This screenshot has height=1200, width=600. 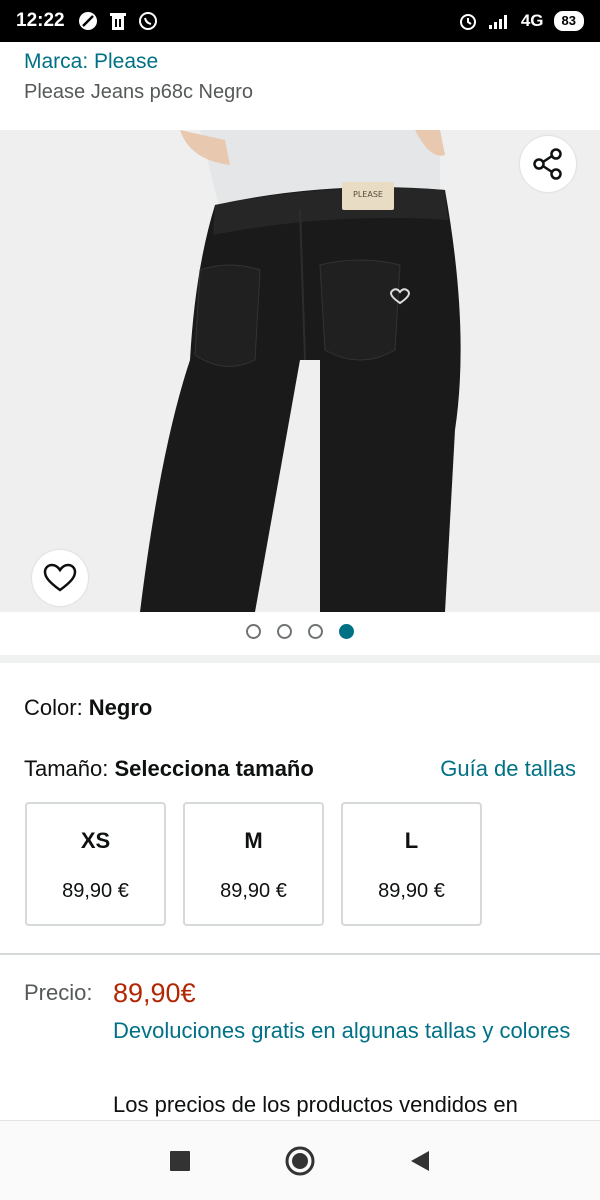 What do you see at coordinates (148, 21) in the screenshot?
I see `whatsapp-icon` at bounding box center [148, 21].